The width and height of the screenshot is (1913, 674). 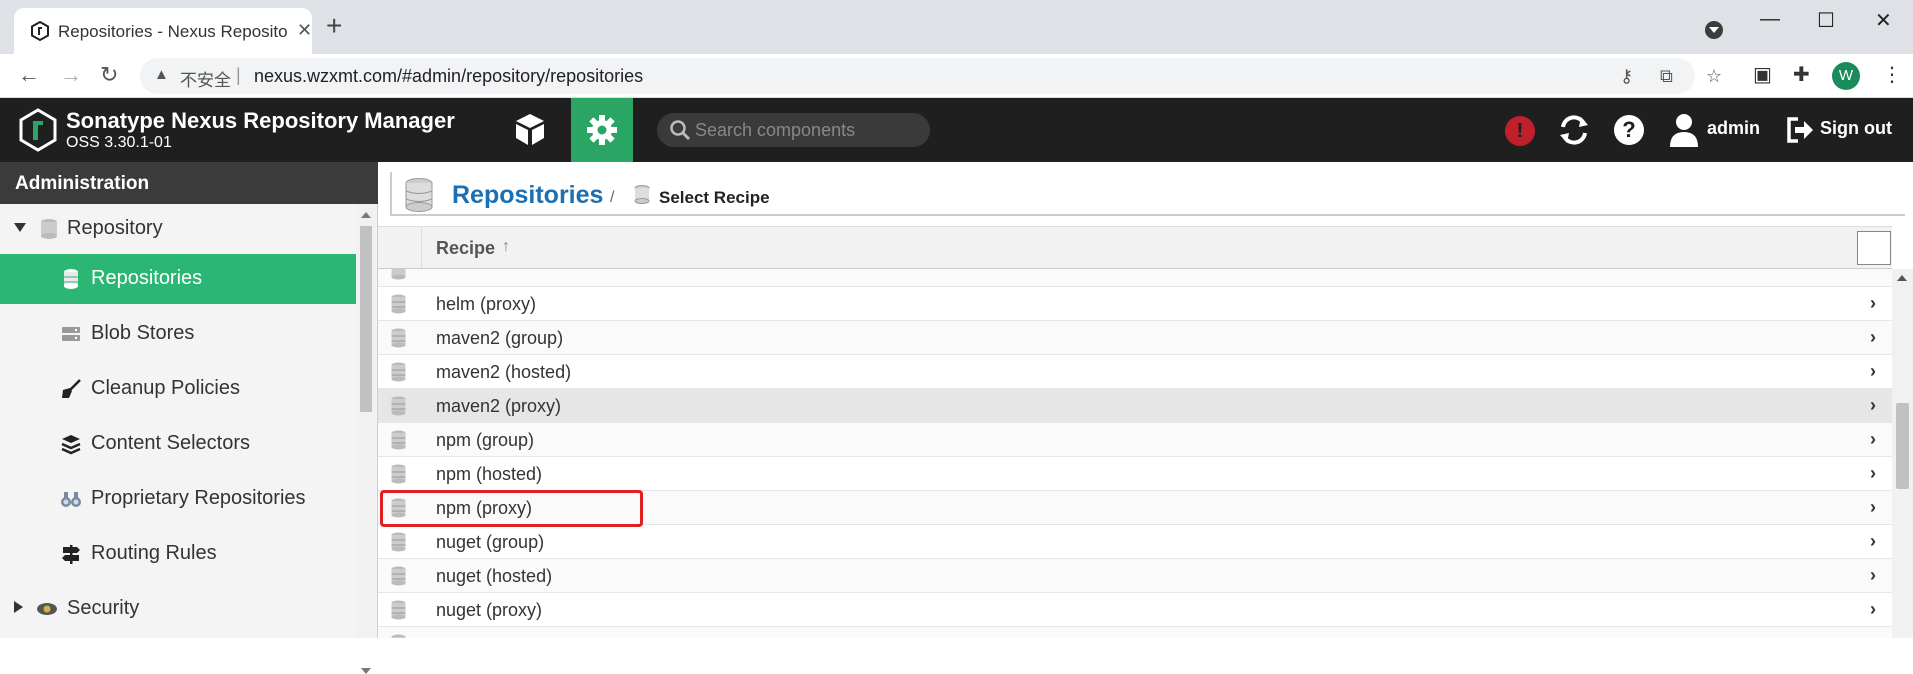 I want to click on forward-icon: →, so click(x=71, y=75).